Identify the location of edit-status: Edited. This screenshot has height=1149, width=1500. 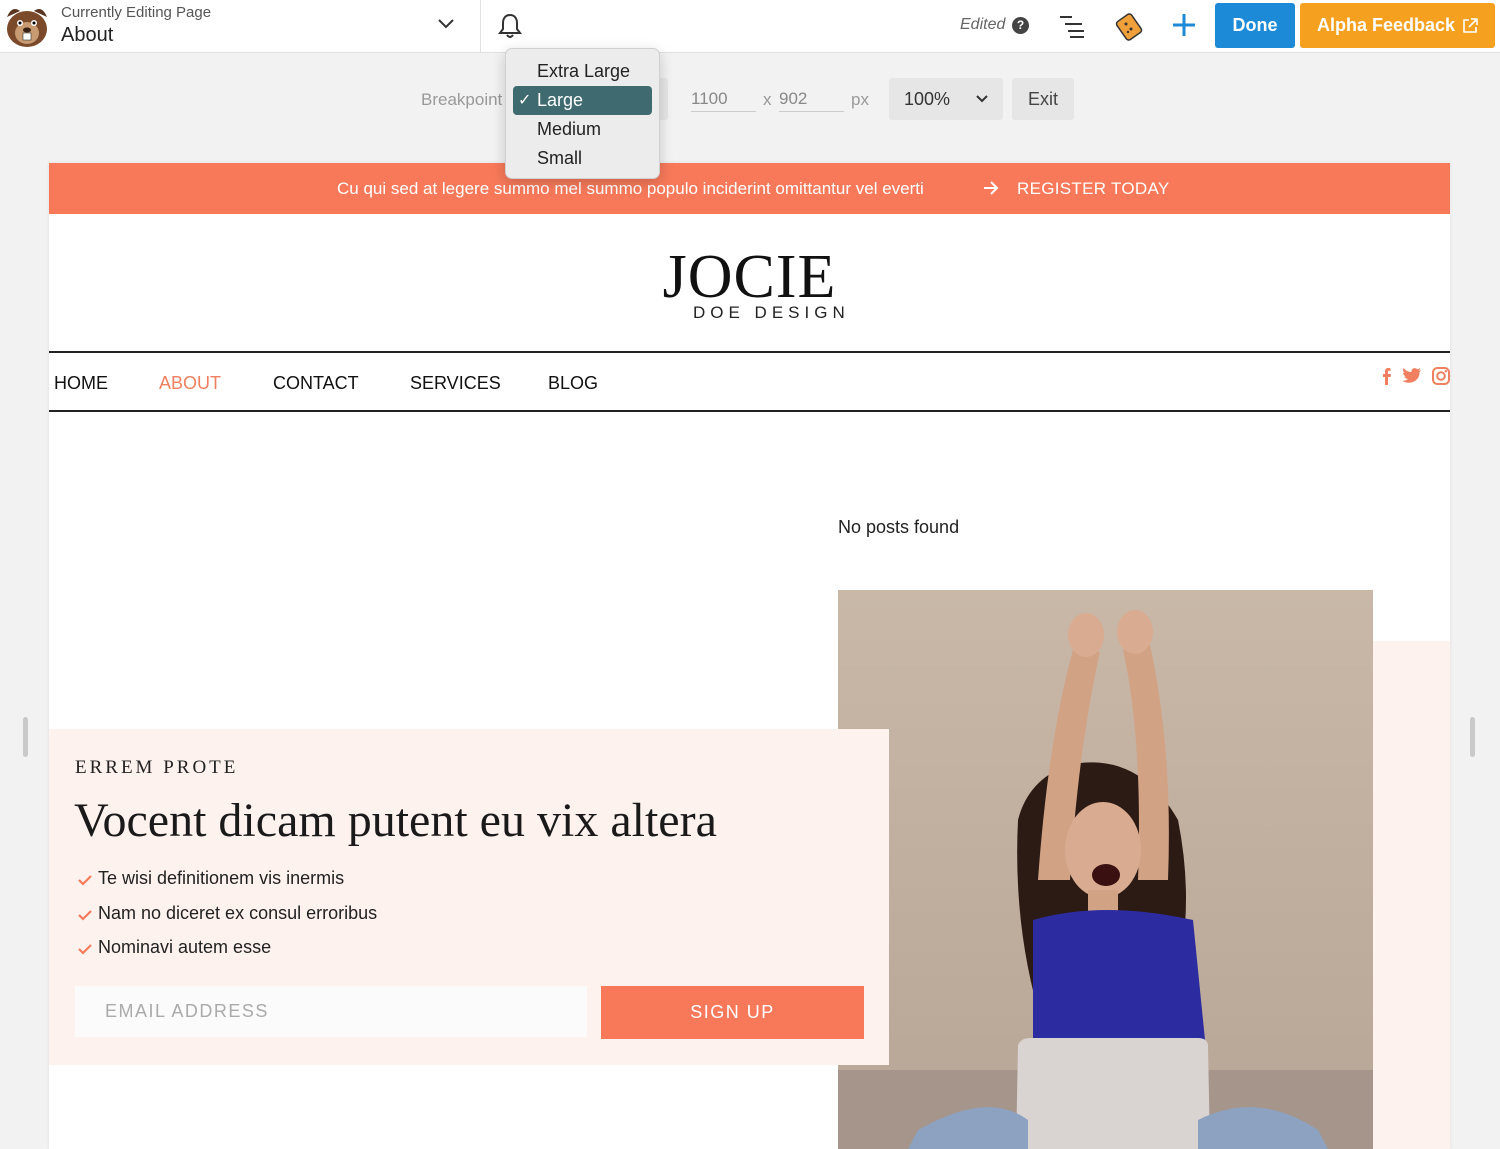
(983, 24).